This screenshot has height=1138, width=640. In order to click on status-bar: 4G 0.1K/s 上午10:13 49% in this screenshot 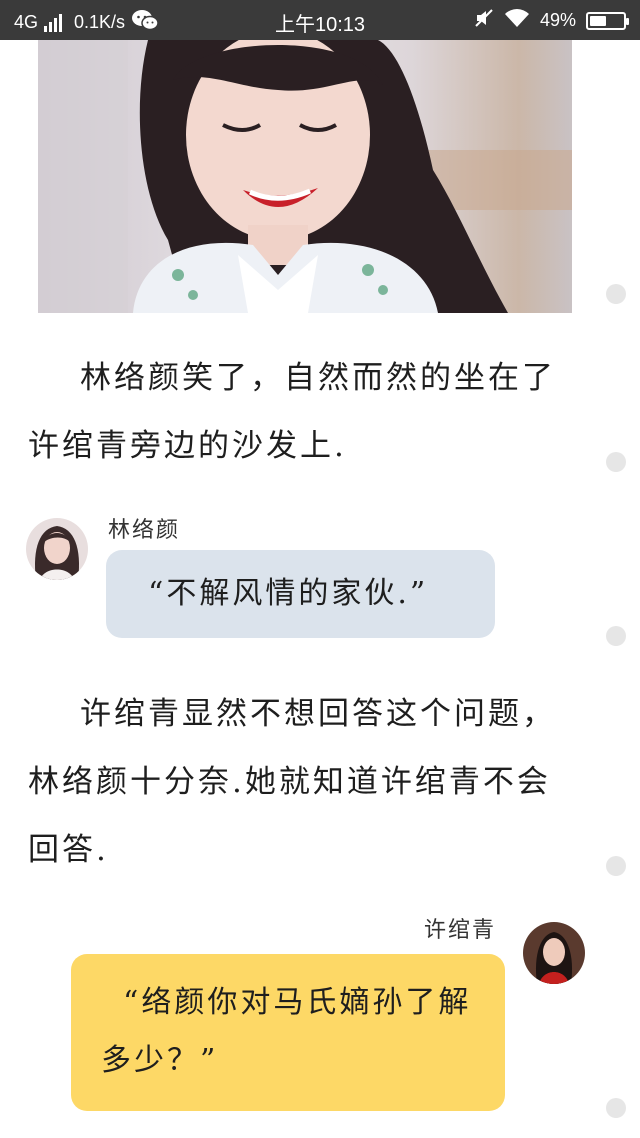, I will do `click(320, 20)`.